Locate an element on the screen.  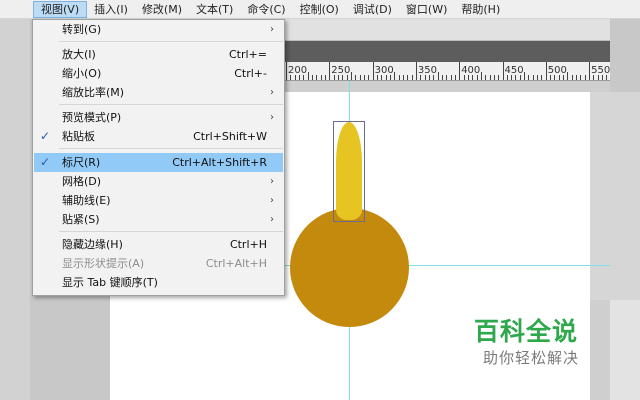
watermark-subtitle: 助你轻松解决 is located at coordinates (531, 358).